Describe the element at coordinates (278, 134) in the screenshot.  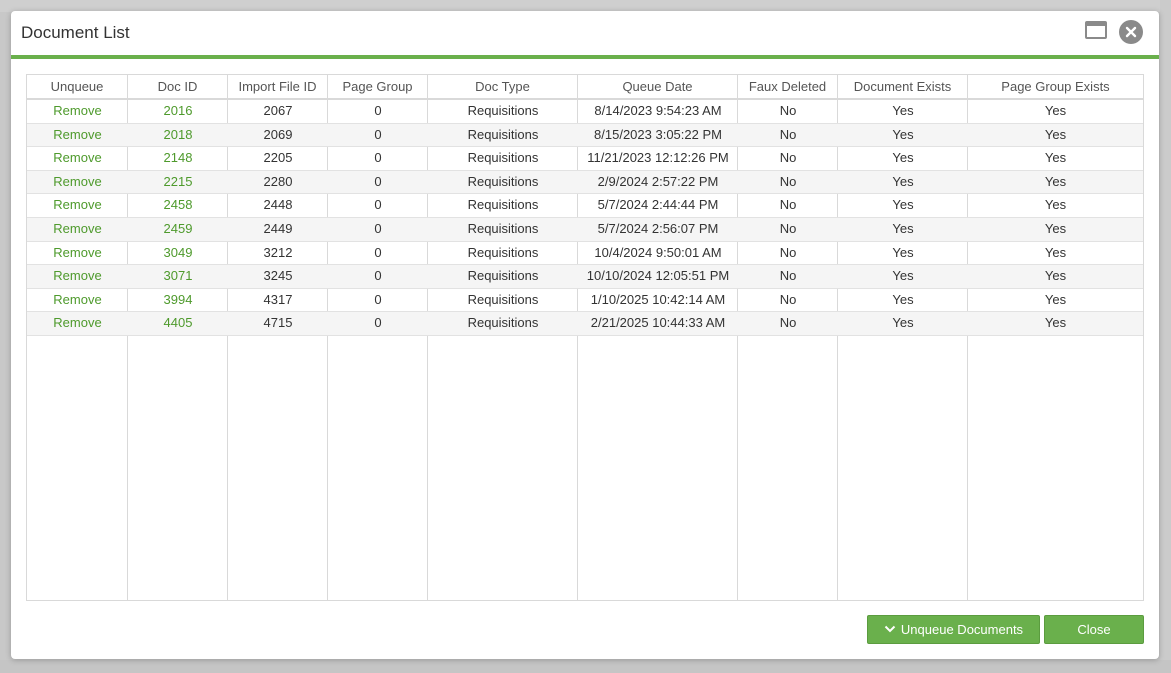
I see `import-file-id-cell: 2069` at that location.